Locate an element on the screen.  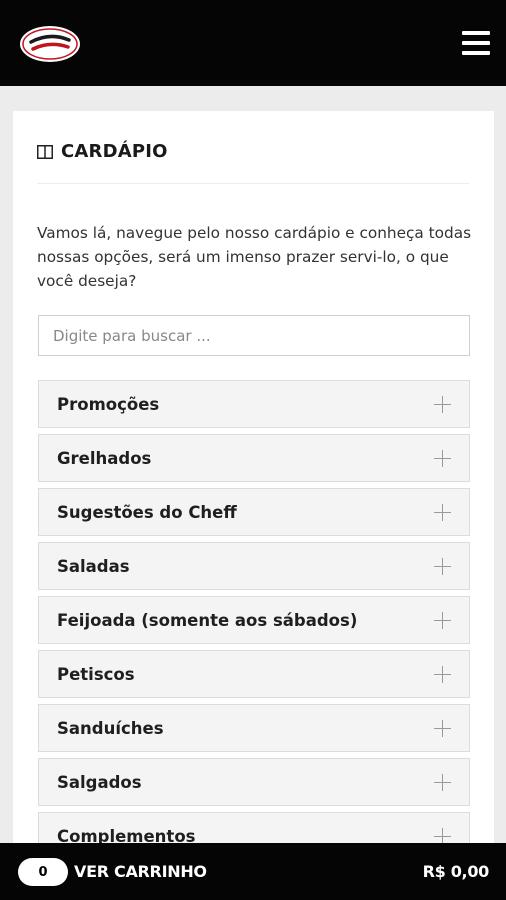
search-input is located at coordinates (254, 335).